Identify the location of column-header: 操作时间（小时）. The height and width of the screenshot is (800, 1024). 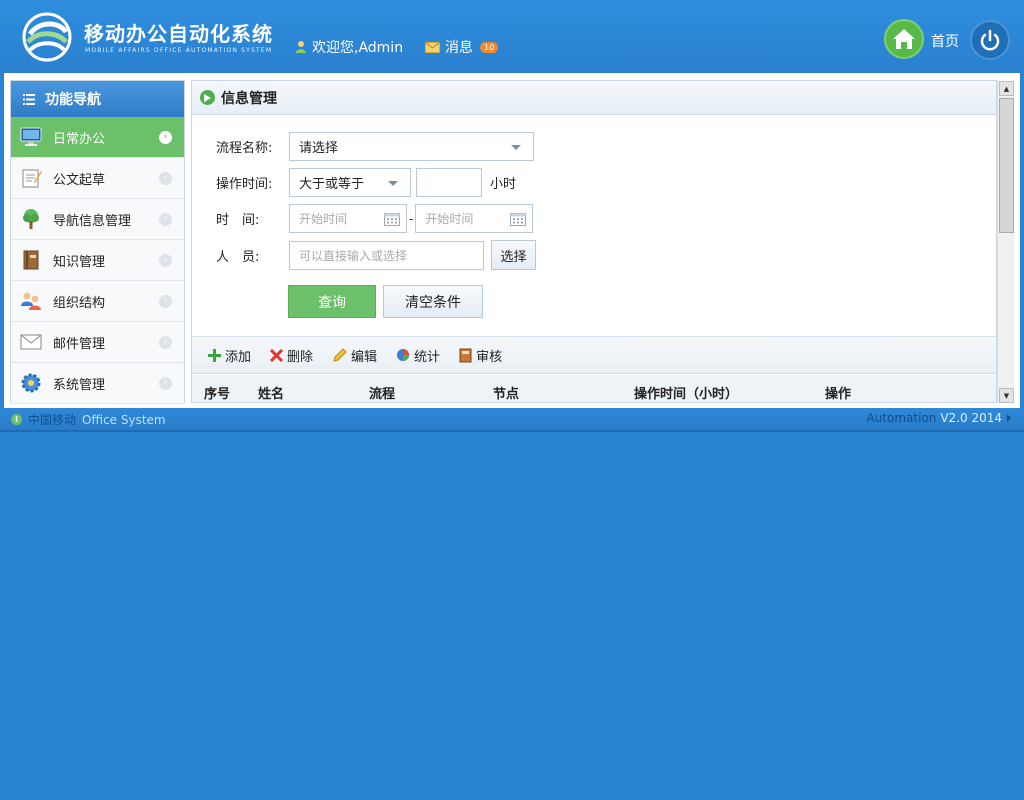
(686, 394).